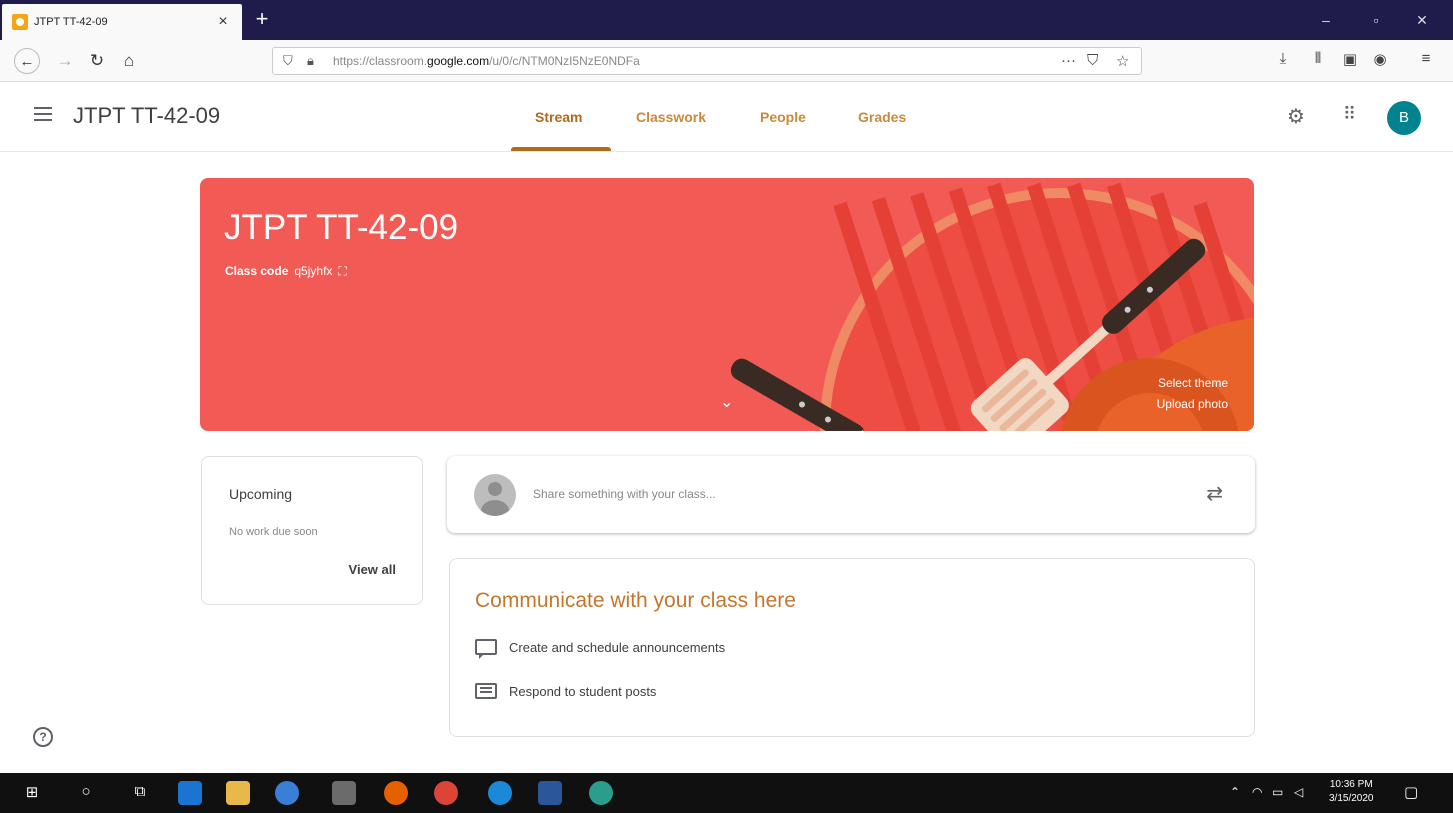 The image size is (1453, 813). What do you see at coordinates (1277, 792) in the screenshot?
I see `battery-icon: ▭` at bounding box center [1277, 792].